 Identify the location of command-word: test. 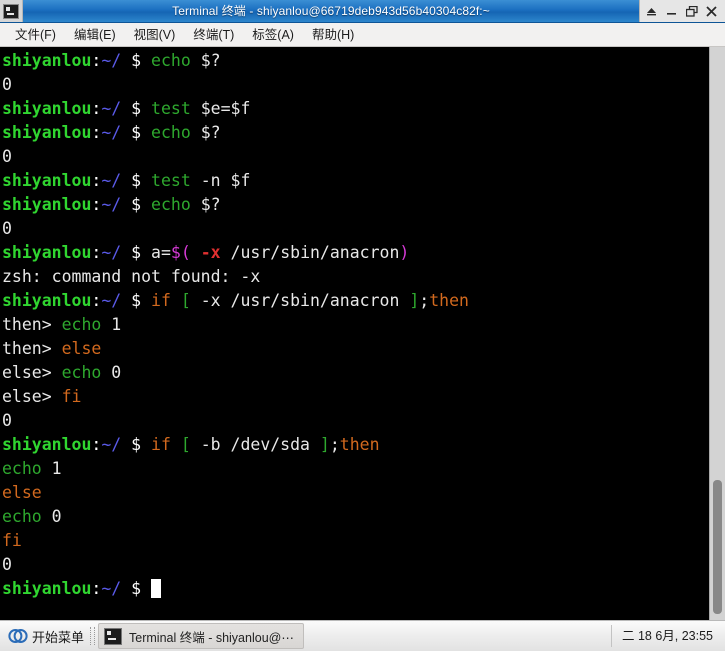
(171, 180).